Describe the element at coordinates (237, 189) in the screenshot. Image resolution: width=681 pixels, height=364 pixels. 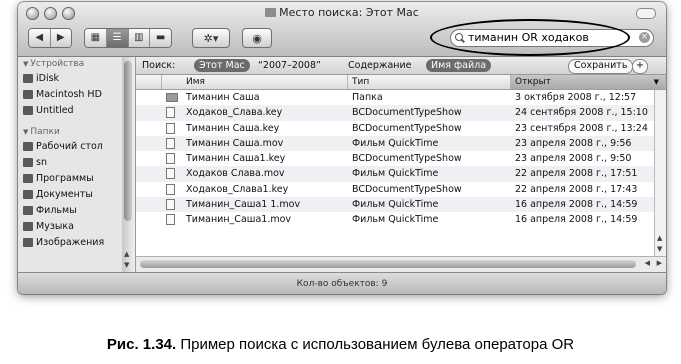
I see `file-name: Ходаков_Слава1.key` at that location.